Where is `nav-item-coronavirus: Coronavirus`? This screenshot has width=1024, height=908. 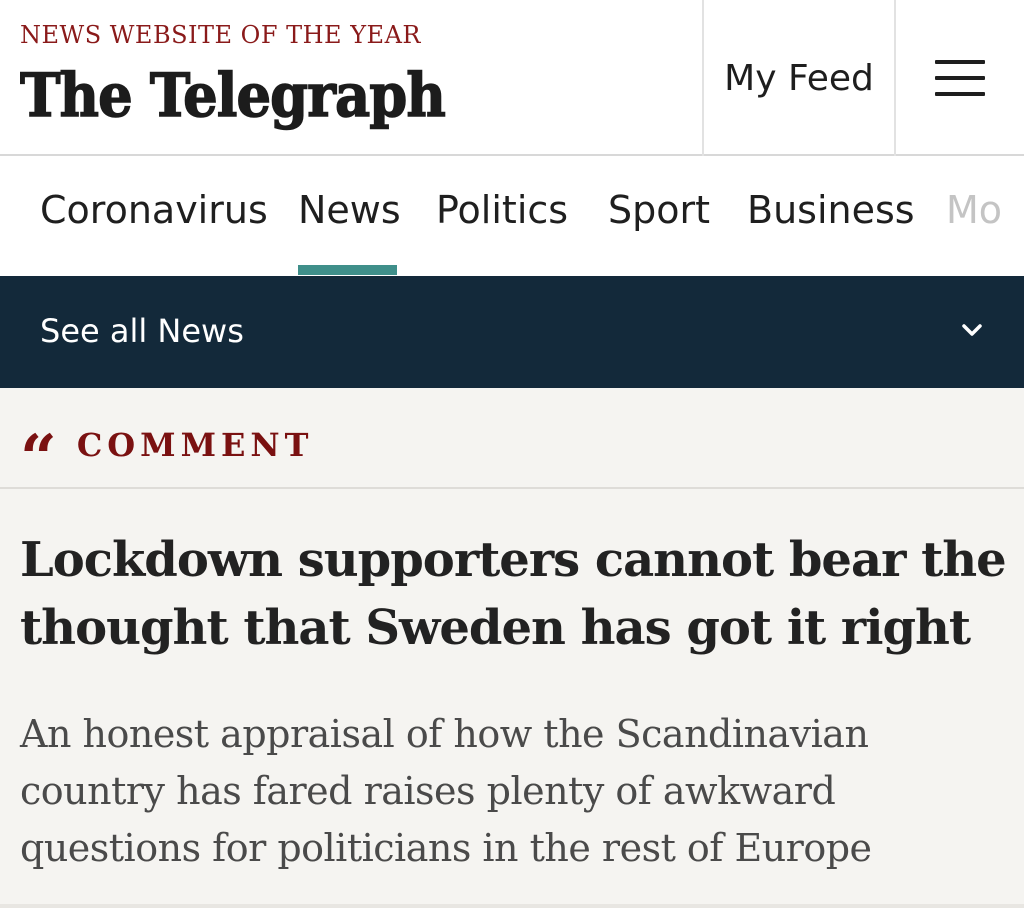 nav-item-coronavirus: Coronavirus is located at coordinates (154, 210).